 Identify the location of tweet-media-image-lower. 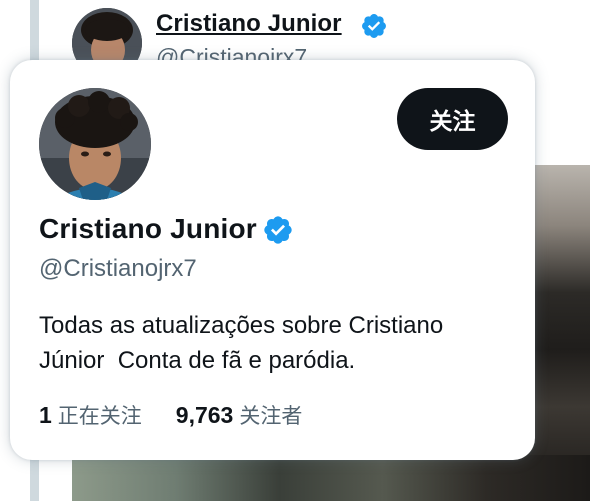
(331, 478).